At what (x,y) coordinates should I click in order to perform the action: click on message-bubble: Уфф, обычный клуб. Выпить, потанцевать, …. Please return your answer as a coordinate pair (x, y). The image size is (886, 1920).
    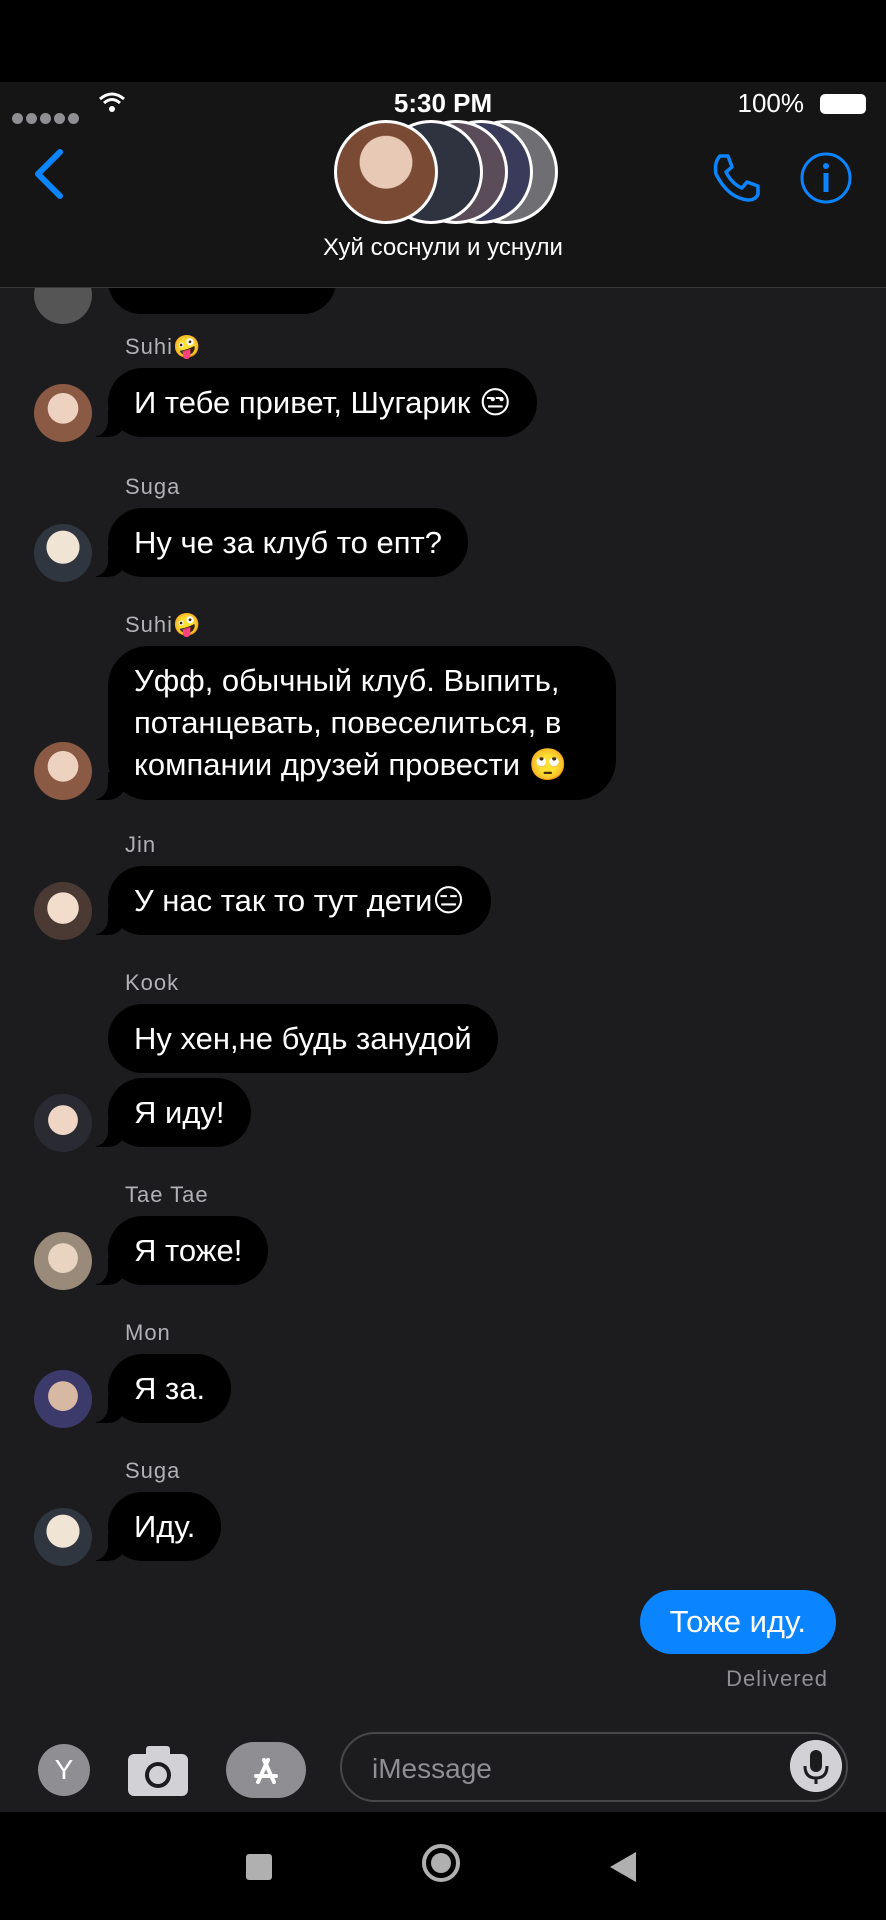
    Looking at the image, I should click on (349, 723).